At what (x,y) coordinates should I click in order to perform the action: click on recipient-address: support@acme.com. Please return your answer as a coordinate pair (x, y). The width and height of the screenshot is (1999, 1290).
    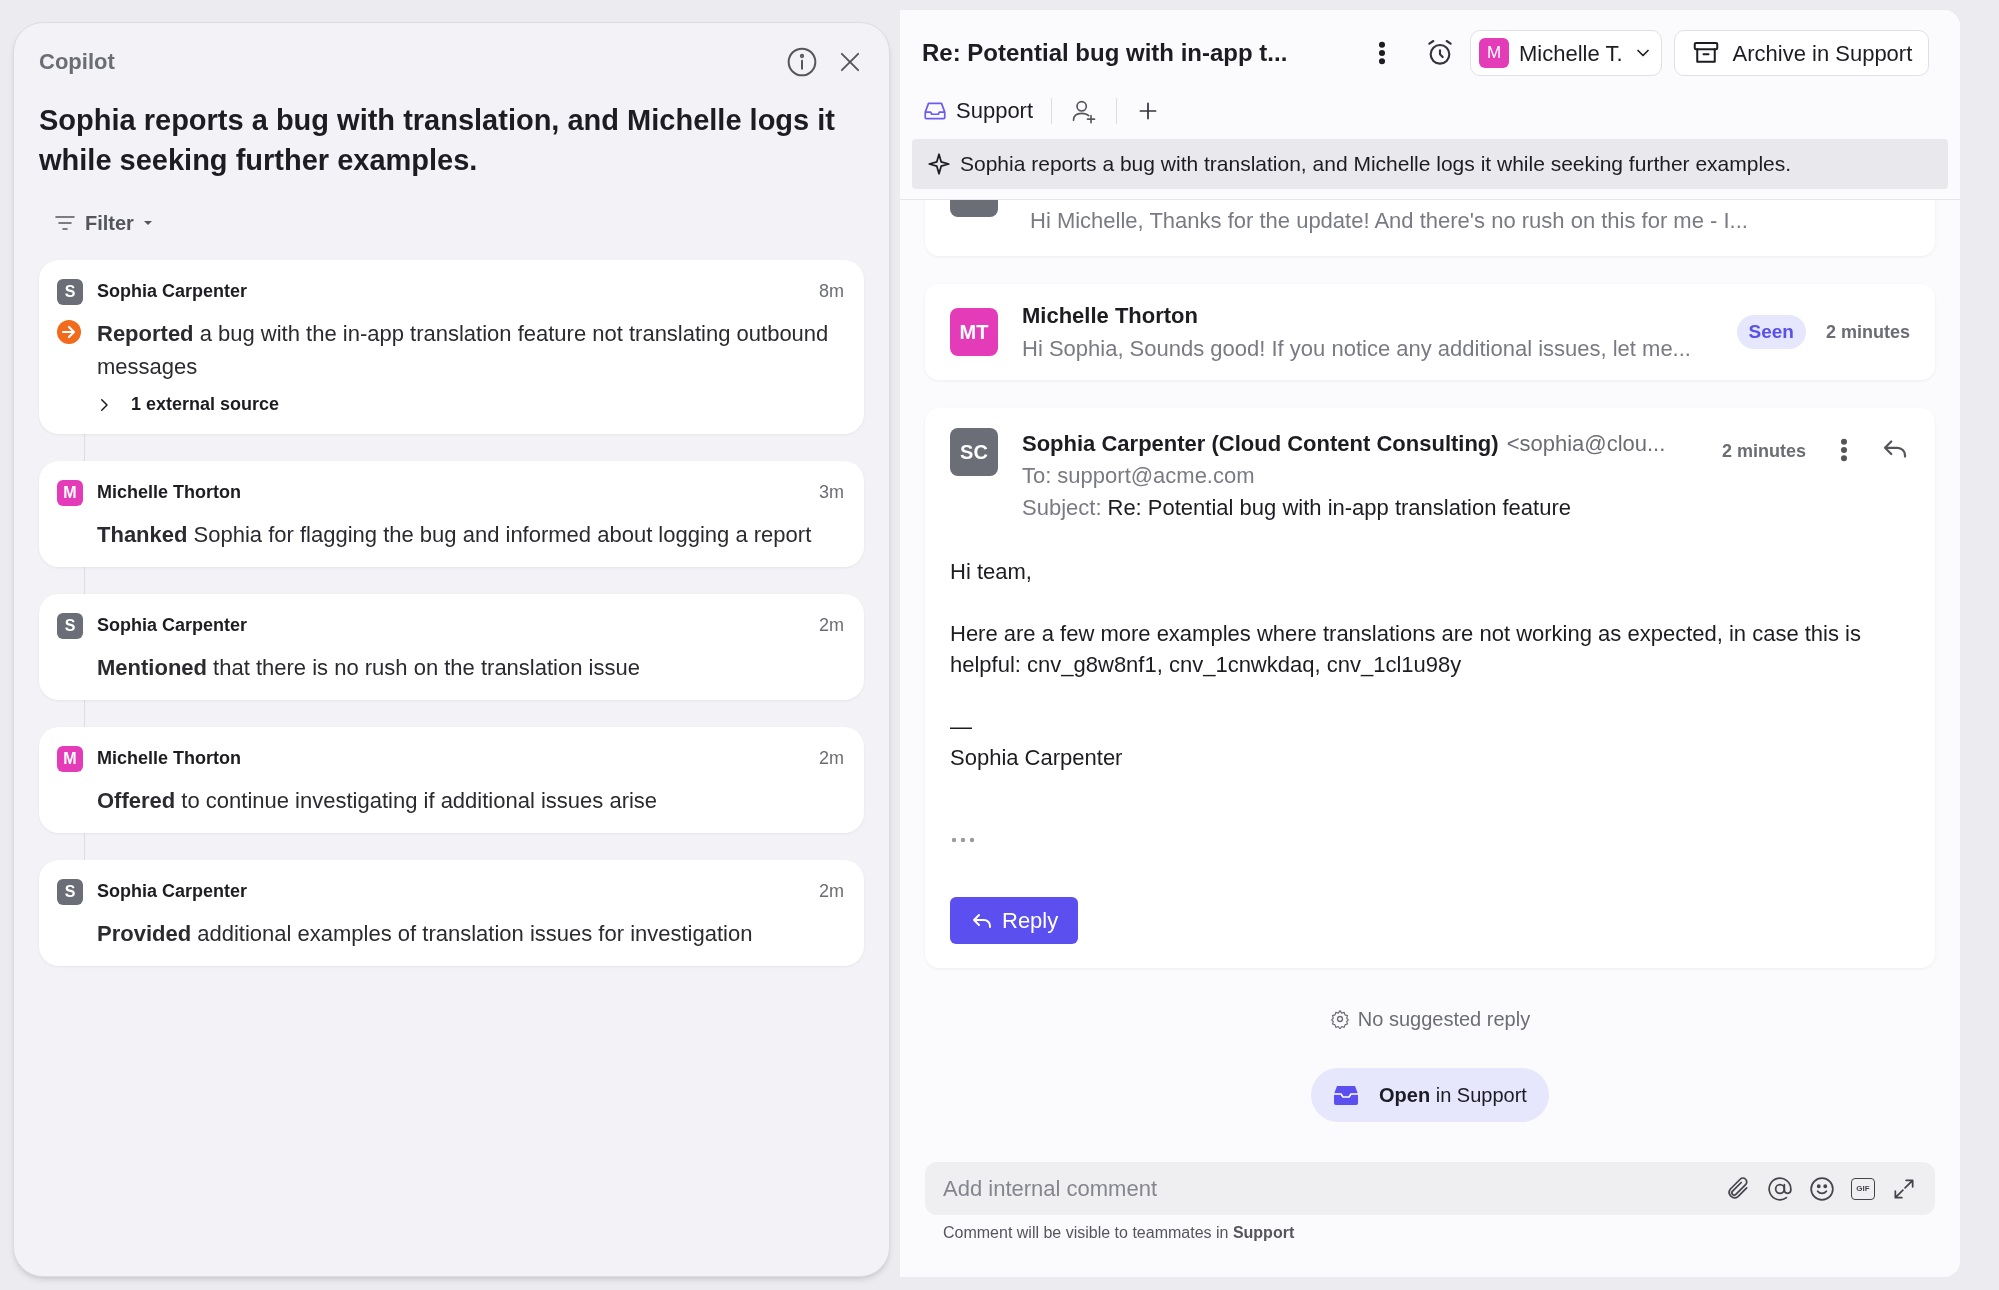
    Looking at the image, I should click on (1156, 476).